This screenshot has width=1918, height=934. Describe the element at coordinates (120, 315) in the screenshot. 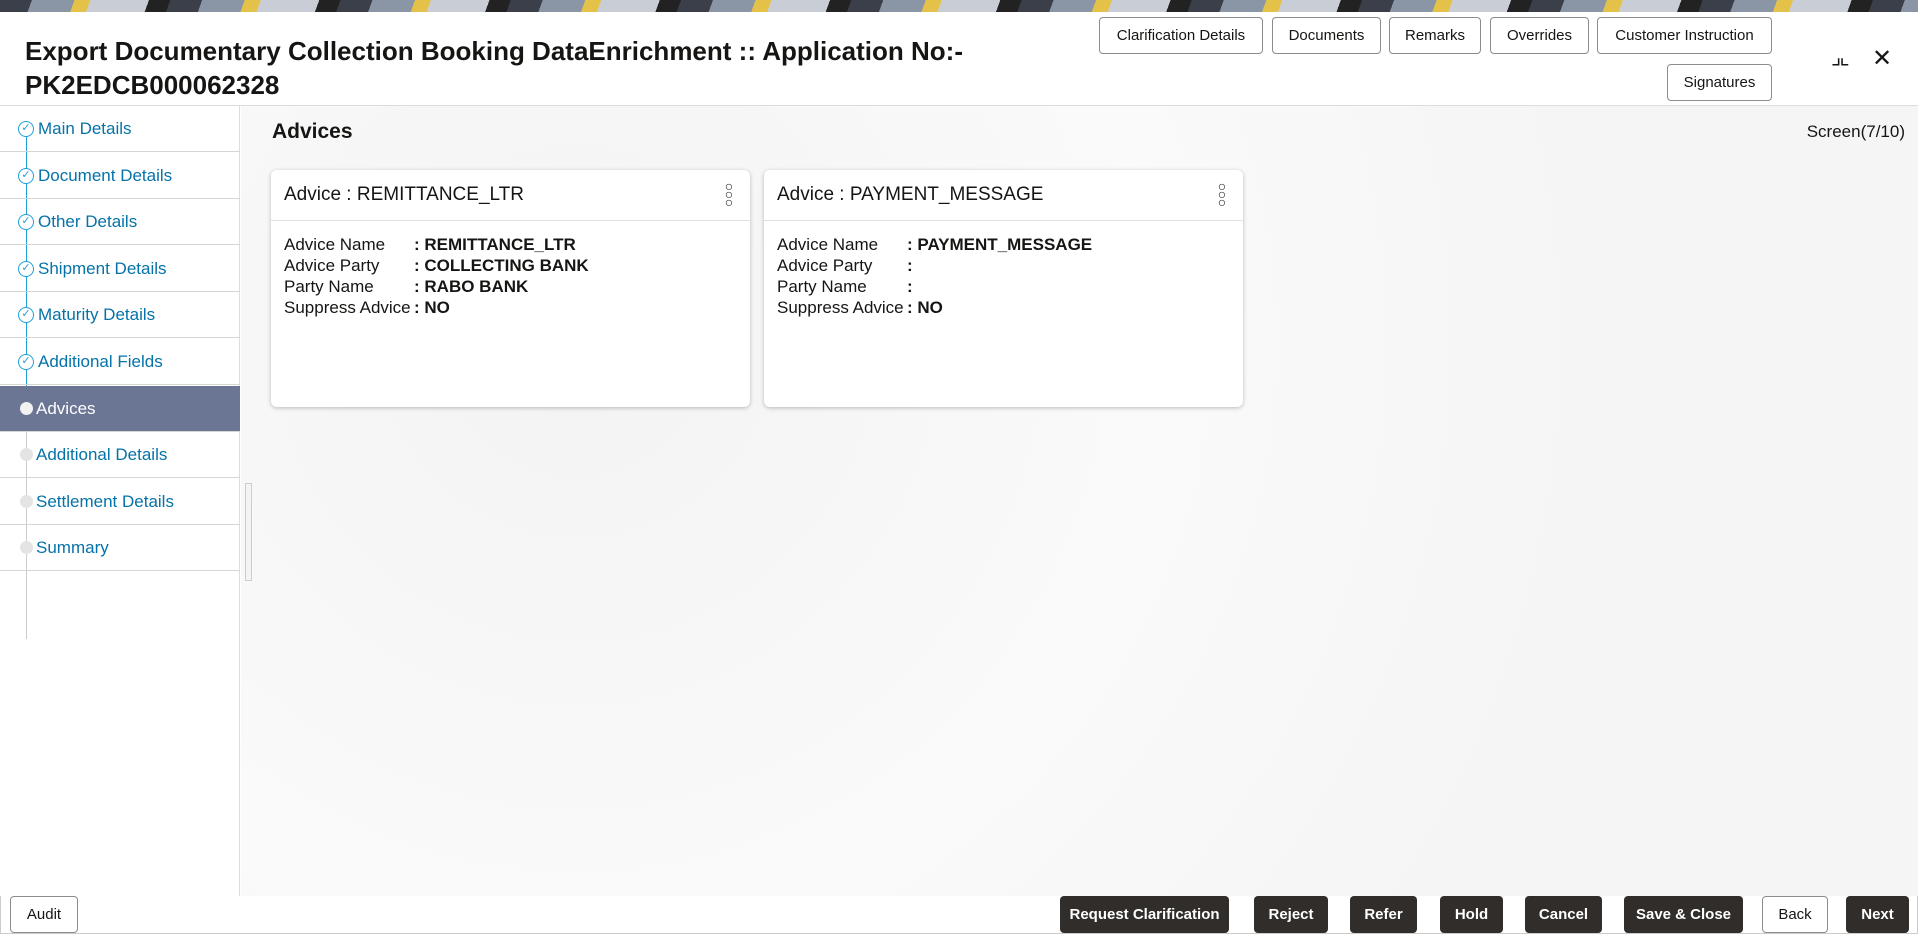

I see `sidebar-item-maturity-details: ✓ Maturity Details` at that location.